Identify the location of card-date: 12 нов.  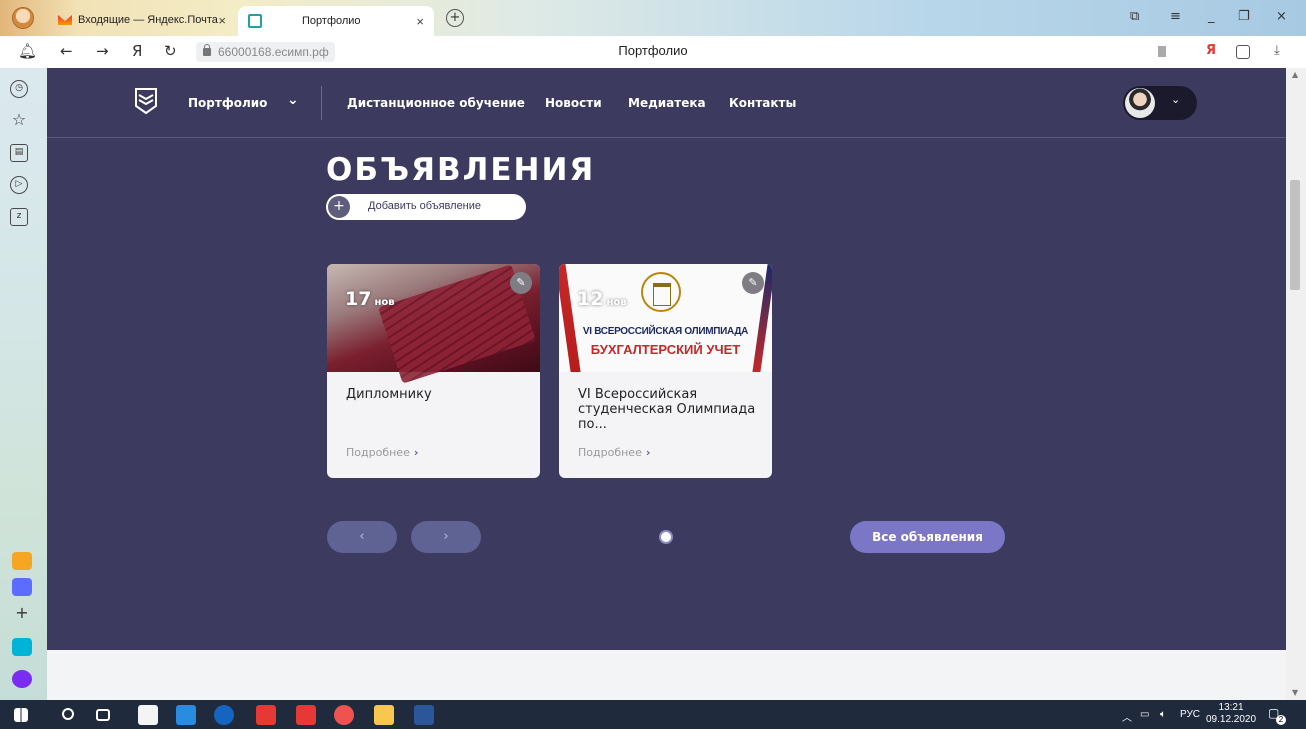
(602, 299).